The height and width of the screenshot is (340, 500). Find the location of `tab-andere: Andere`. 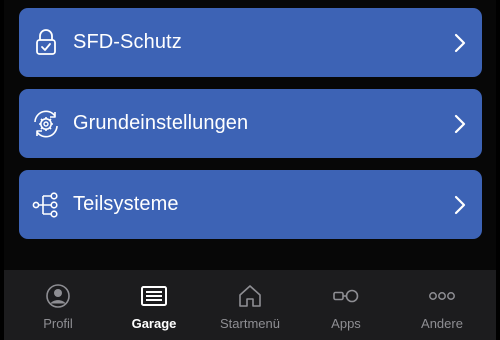

tab-andere: Andere is located at coordinates (442, 305).